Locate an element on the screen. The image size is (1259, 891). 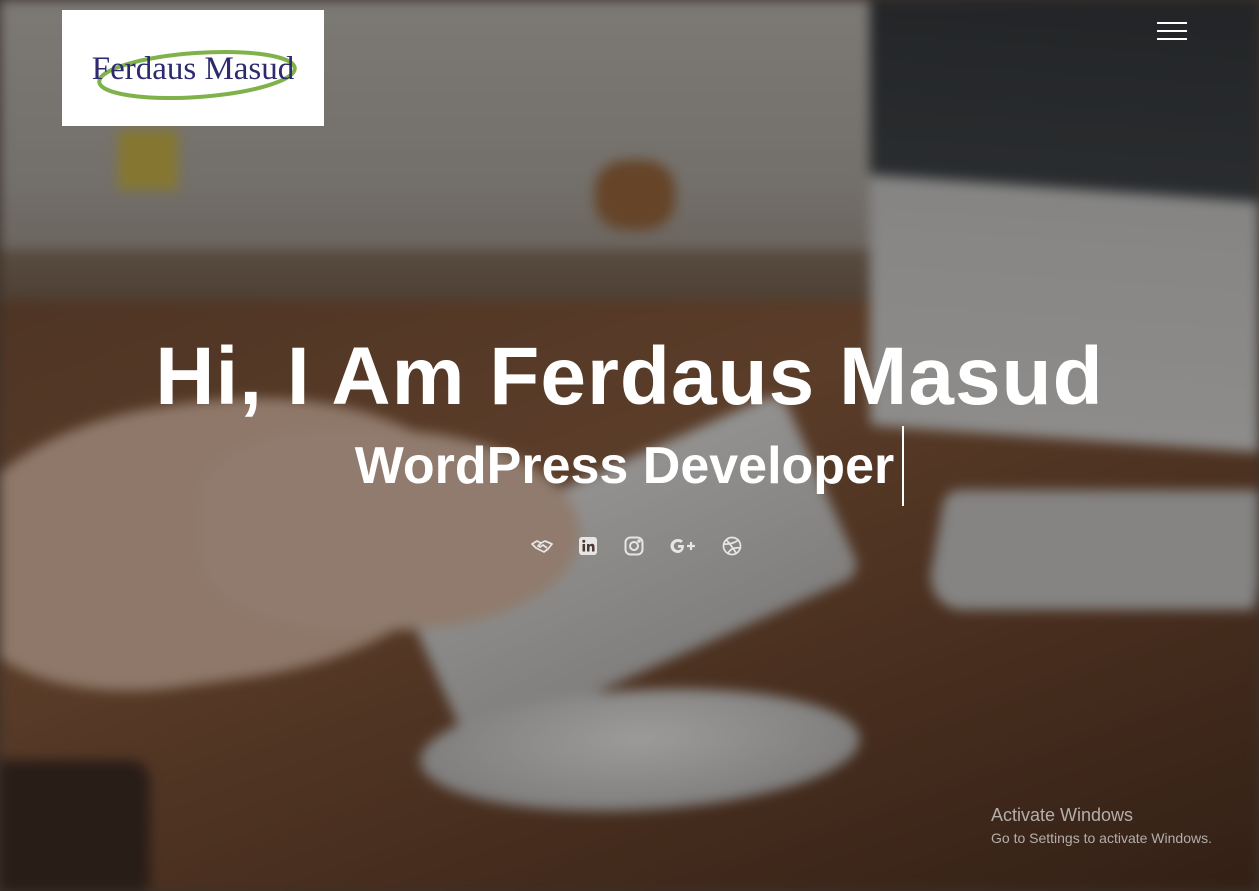
instagram-icon is located at coordinates (634, 546).